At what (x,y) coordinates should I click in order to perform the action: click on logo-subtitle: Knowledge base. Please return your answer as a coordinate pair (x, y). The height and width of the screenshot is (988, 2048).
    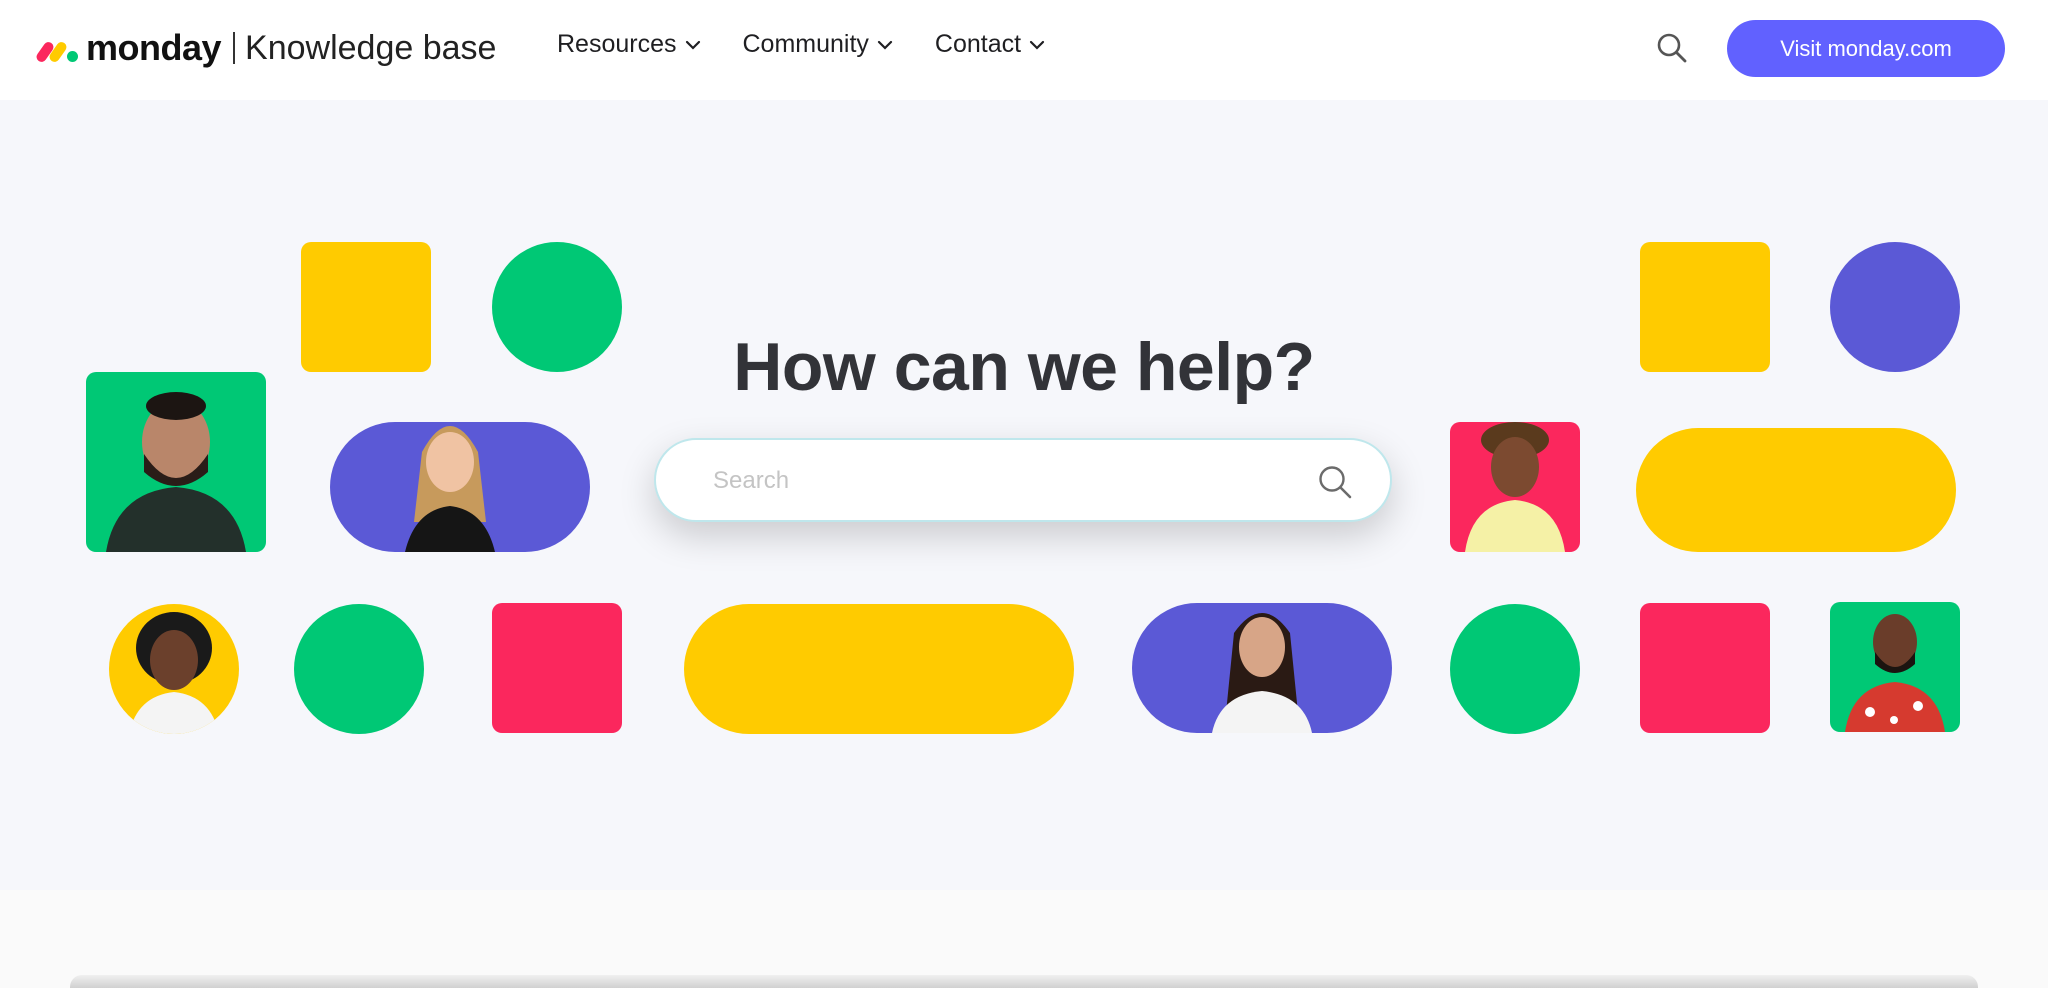
    Looking at the image, I should click on (371, 47).